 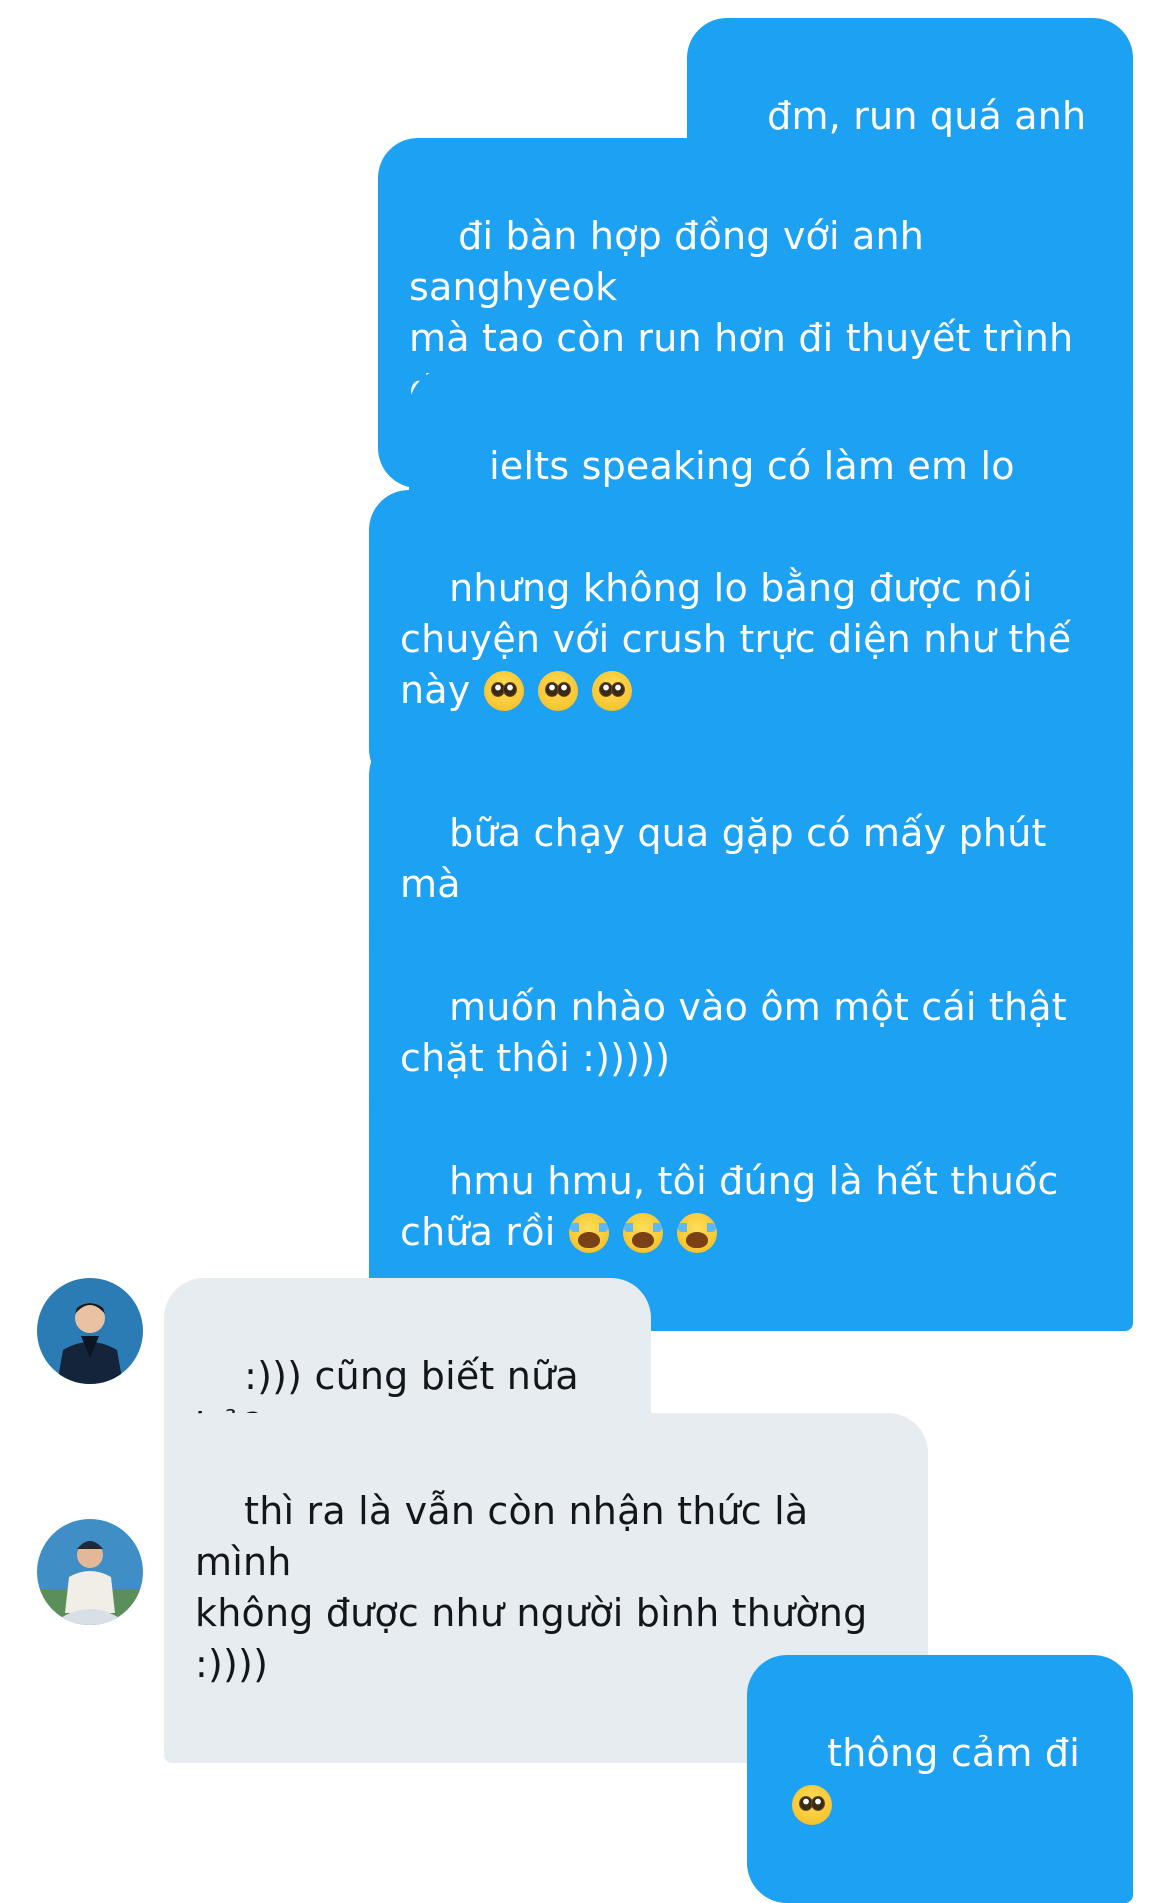 What do you see at coordinates (940, 1779) in the screenshot?
I see `outgoing-message: thông cảm đi` at bounding box center [940, 1779].